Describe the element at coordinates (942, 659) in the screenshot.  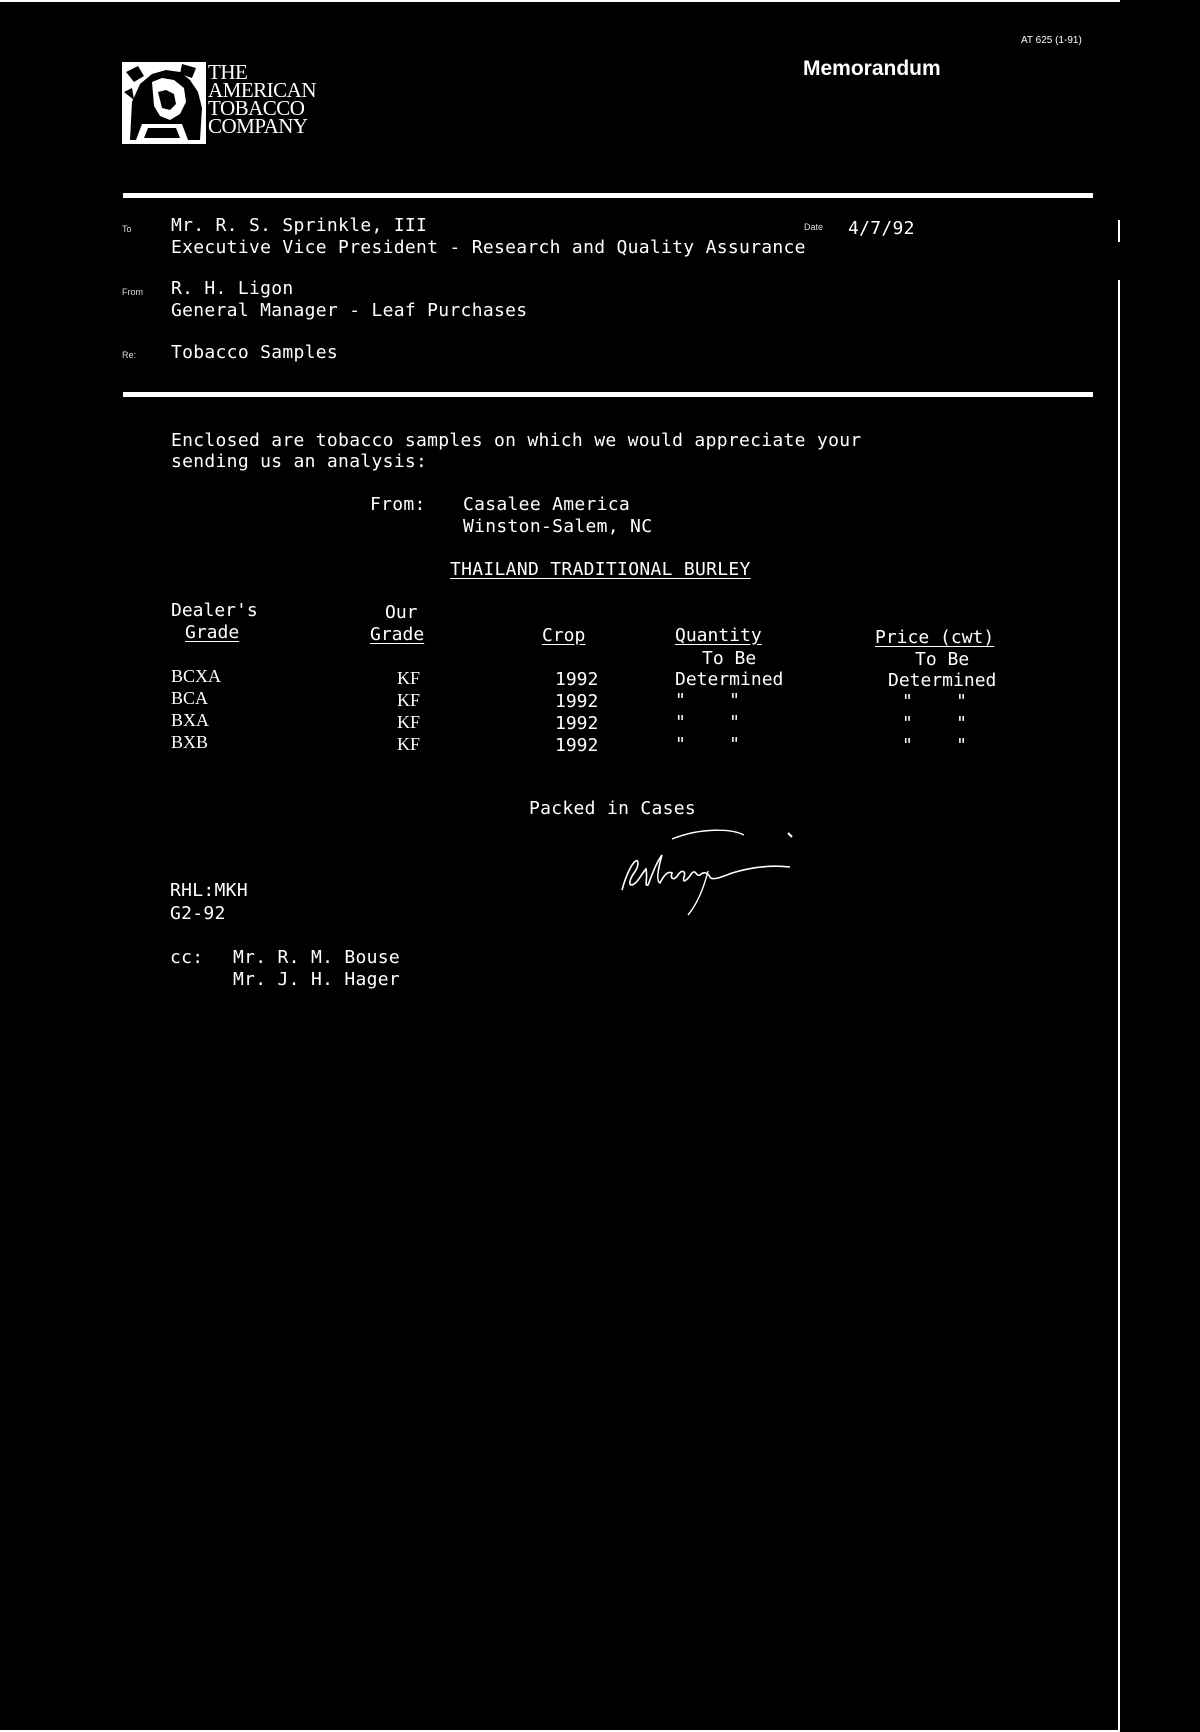
I see `price-note: To Be` at that location.